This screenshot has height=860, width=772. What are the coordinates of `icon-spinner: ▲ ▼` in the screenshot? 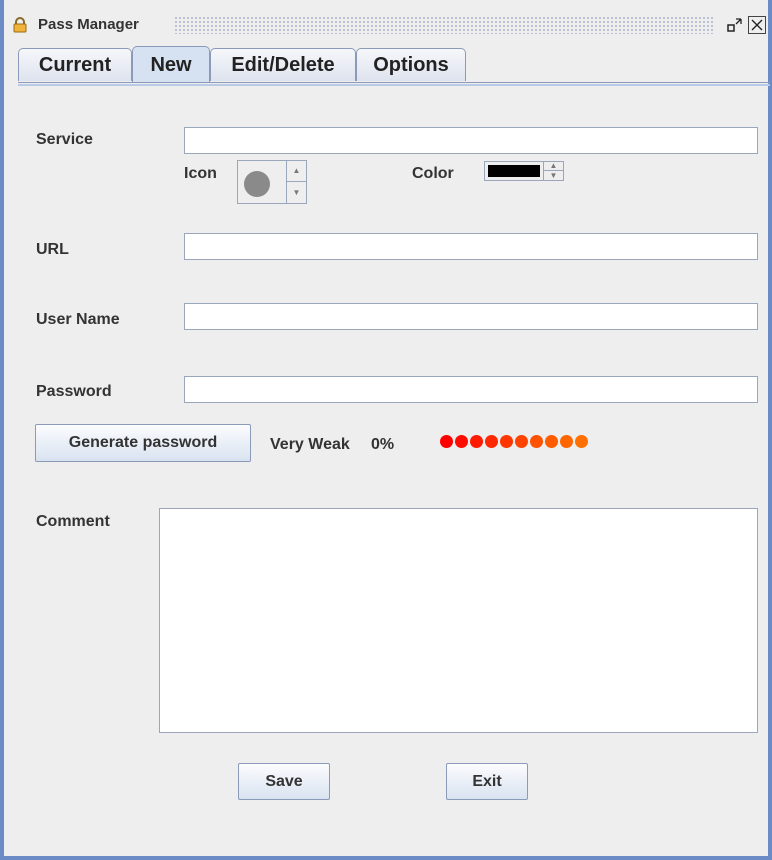 It's located at (272, 182).